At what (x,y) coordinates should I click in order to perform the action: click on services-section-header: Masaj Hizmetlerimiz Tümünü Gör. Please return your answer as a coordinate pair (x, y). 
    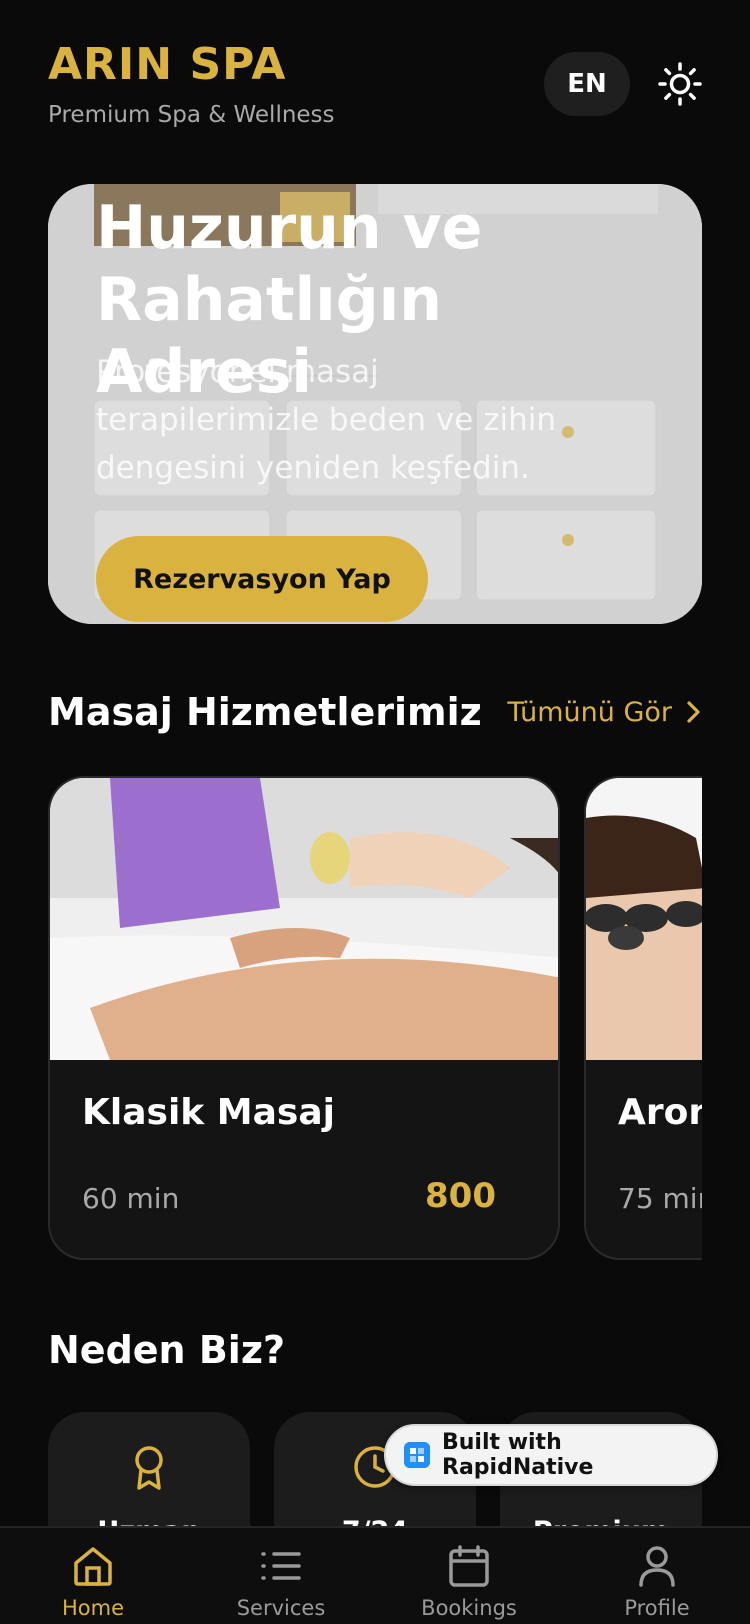
    Looking at the image, I should click on (375, 712).